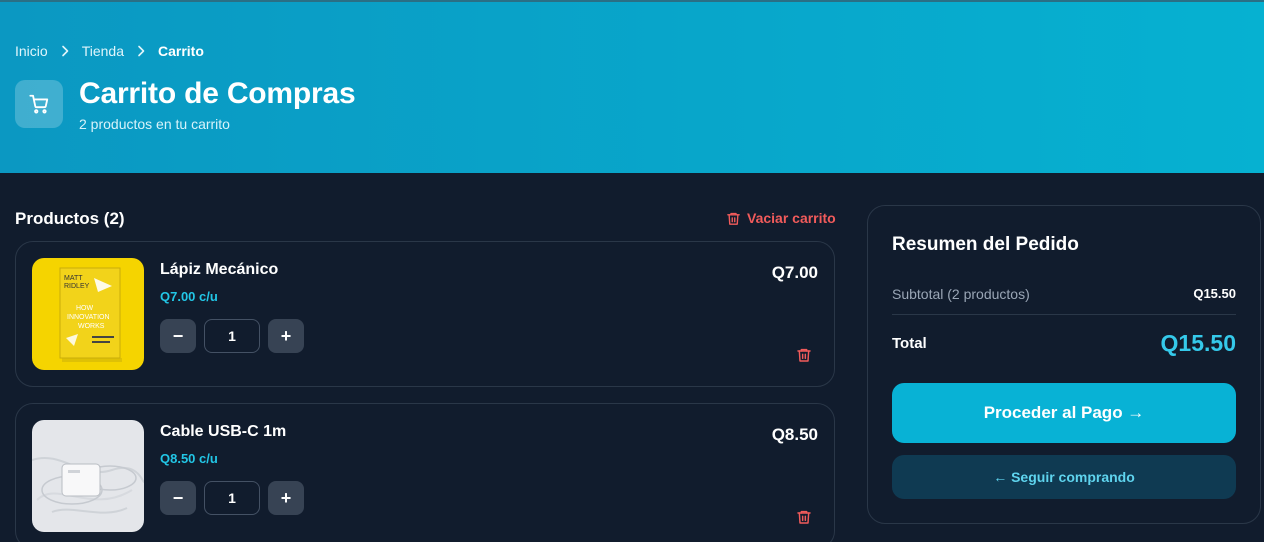  What do you see at coordinates (189, 296) in the screenshot?
I see `product-unit-price: Q7.00 c/u` at bounding box center [189, 296].